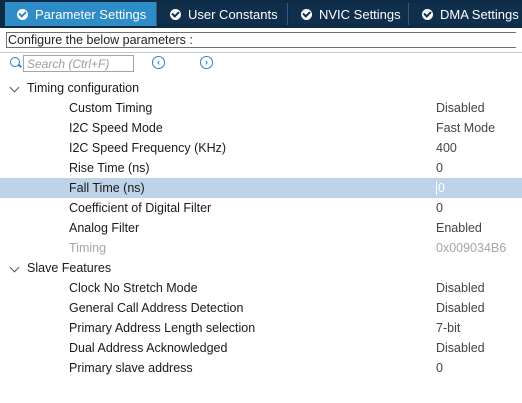  Describe the element at coordinates (131, 368) in the screenshot. I see `param-name: Primary slave address` at that location.